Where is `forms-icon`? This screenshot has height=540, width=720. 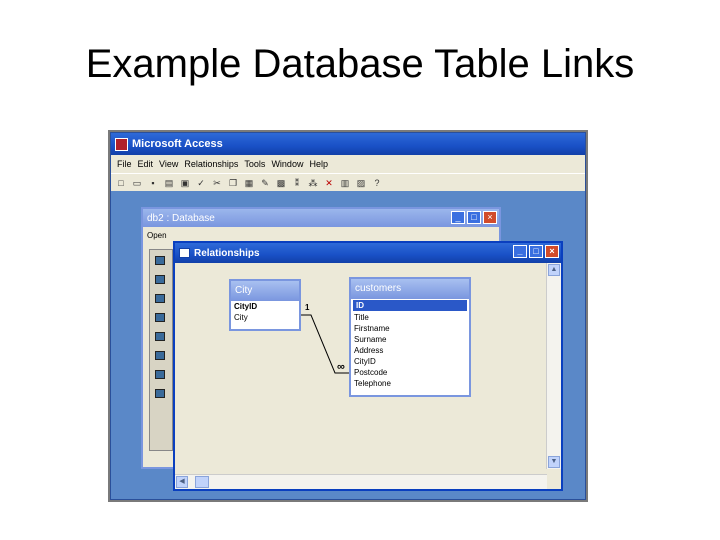 forms-icon is located at coordinates (160, 298).